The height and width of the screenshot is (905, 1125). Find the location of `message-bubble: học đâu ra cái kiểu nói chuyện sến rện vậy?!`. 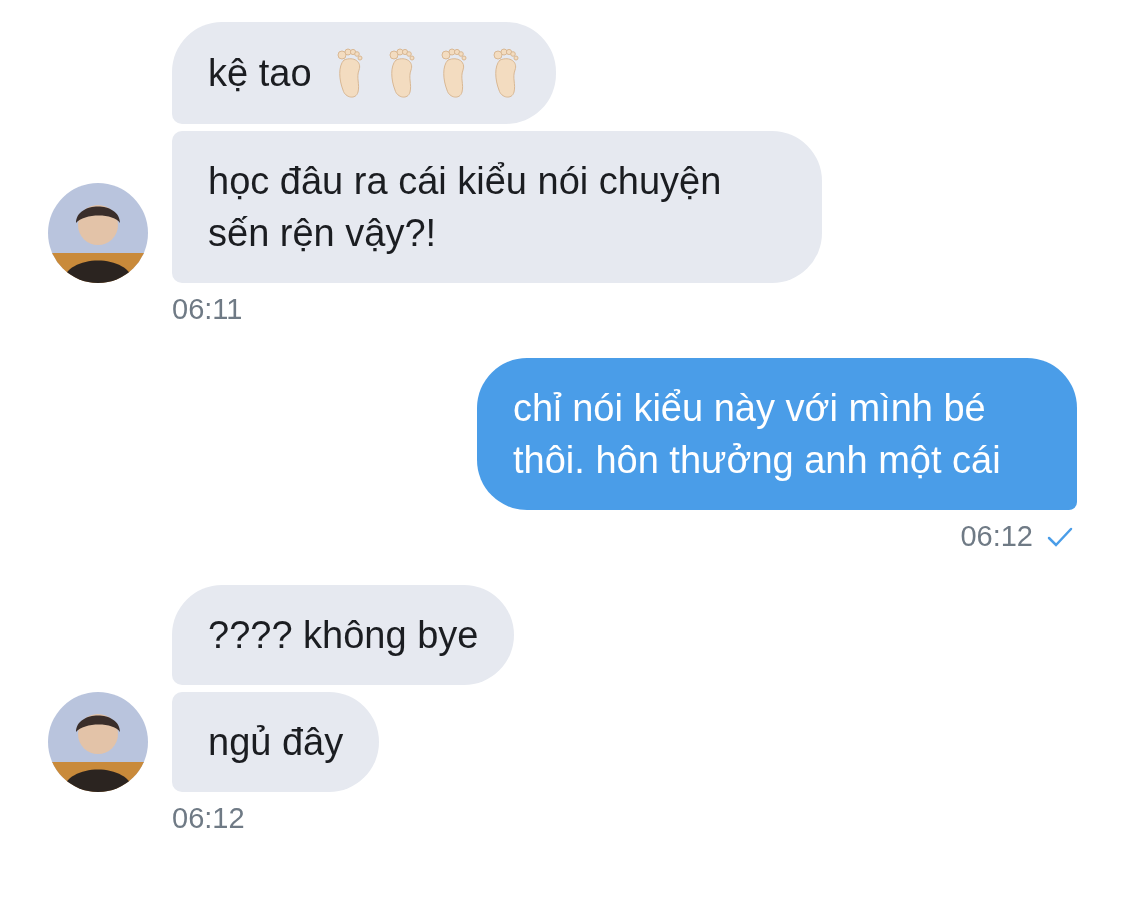

message-bubble: học đâu ra cái kiểu nói chuyện sến rện vậy?! is located at coordinates (497, 207).